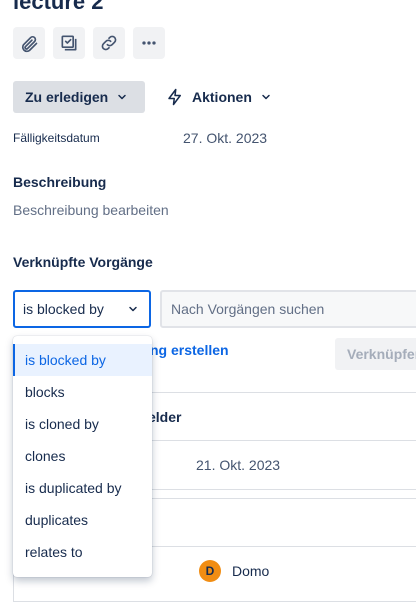 The width and height of the screenshot is (416, 603). I want to click on link-type-select: is blocked by, so click(82, 309).